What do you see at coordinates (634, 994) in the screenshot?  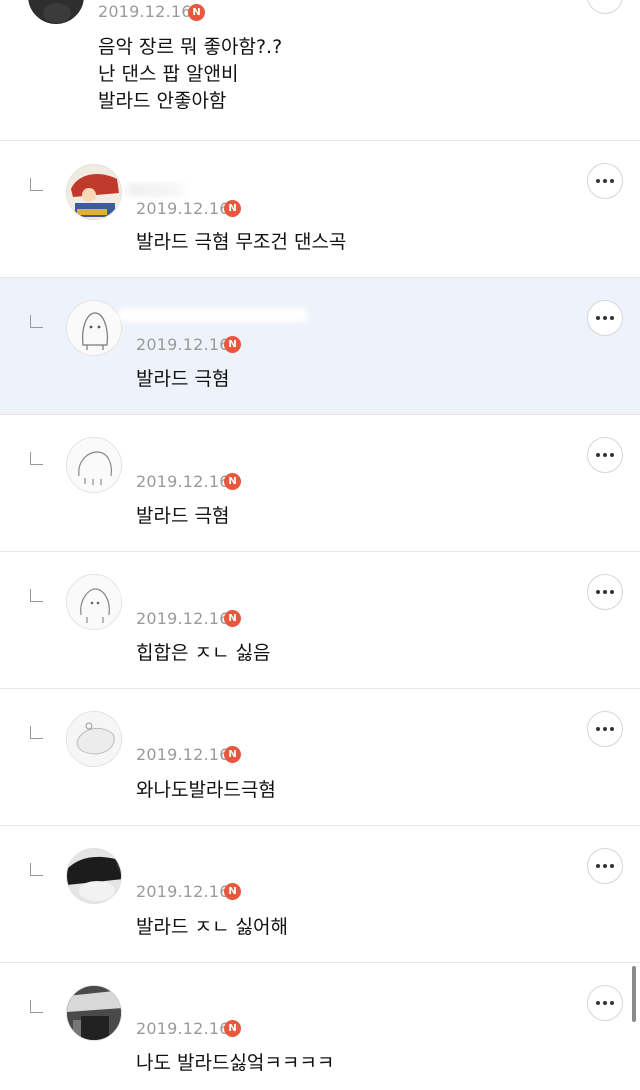 I see `scrollbar-thumb` at bounding box center [634, 994].